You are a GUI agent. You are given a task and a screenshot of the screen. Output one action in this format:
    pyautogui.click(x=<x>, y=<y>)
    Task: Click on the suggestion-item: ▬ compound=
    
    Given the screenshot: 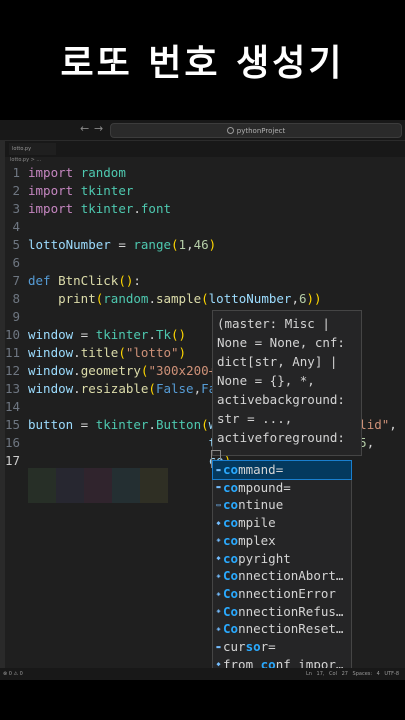 What is the action you would take?
    pyautogui.click(x=282, y=488)
    